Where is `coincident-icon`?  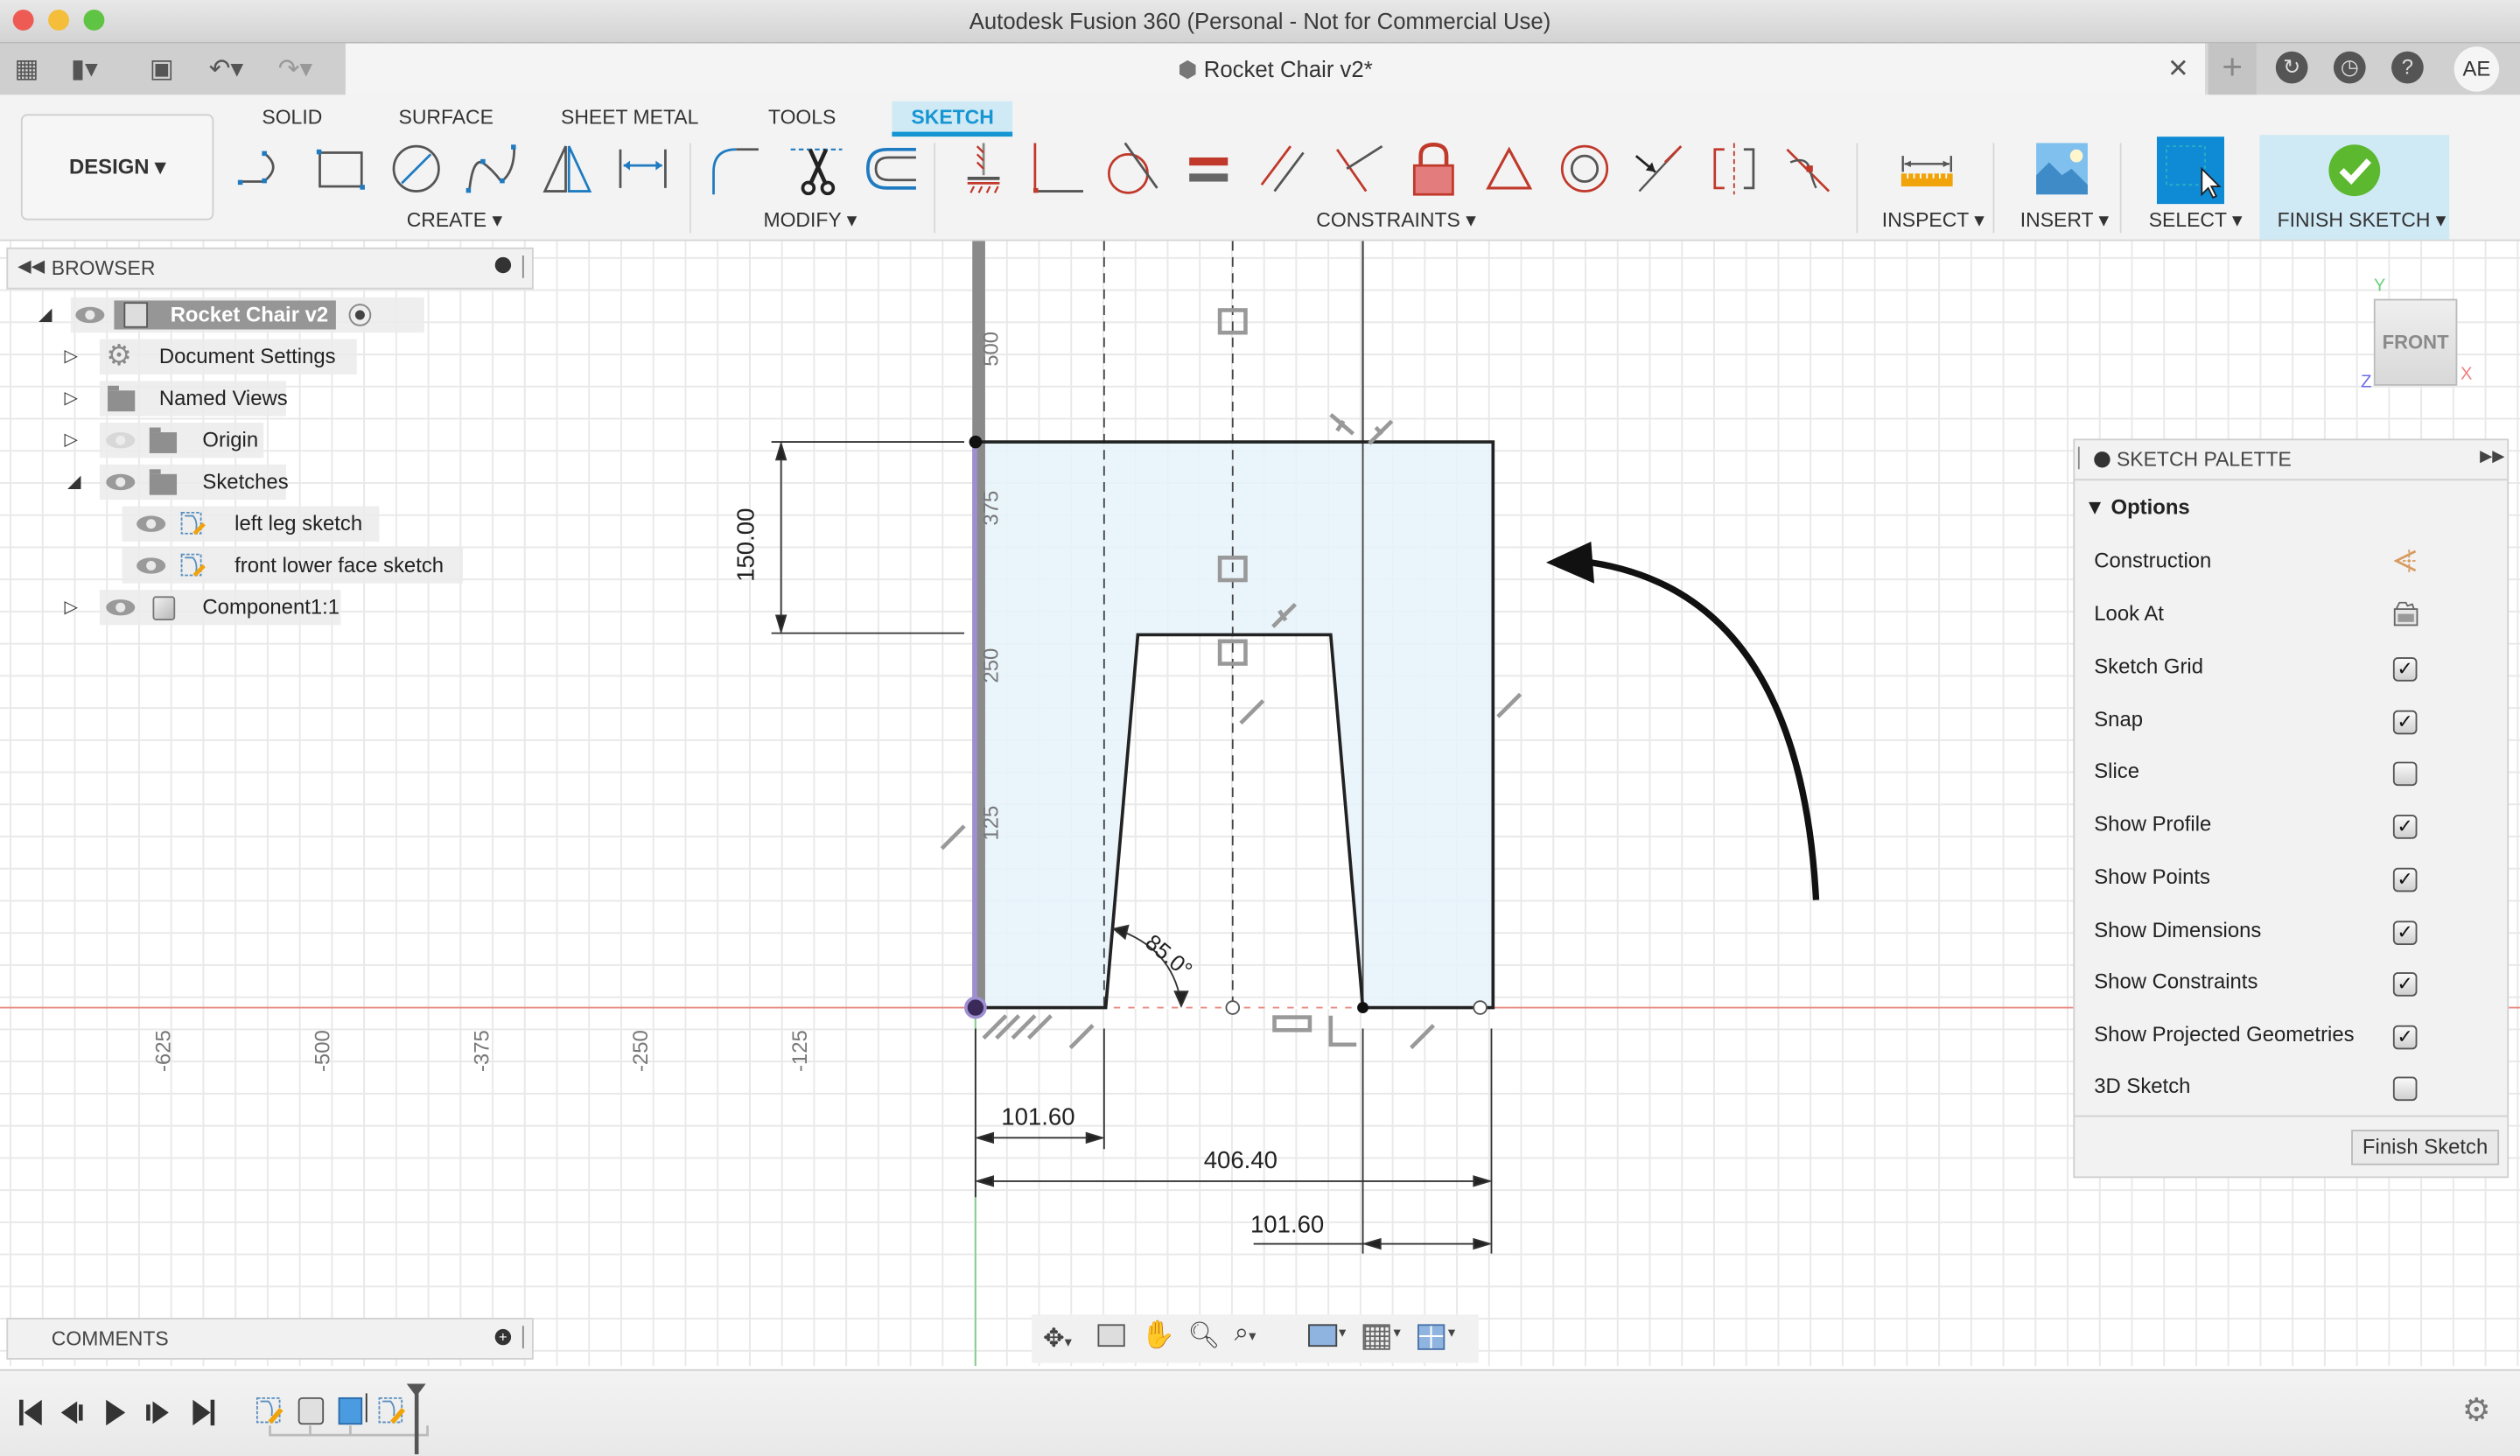
coincident-icon is located at coordinates (1058, 169).